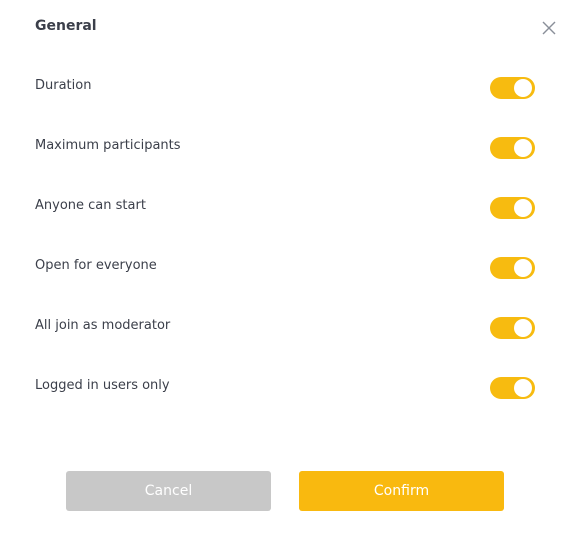 This screenshot has height=541, width=562. What do you see at coordinates (286, 208) in the screenshot?
I see `setting-row-anyone-can-start: Anyone can start` at bounding box center [286, 208].